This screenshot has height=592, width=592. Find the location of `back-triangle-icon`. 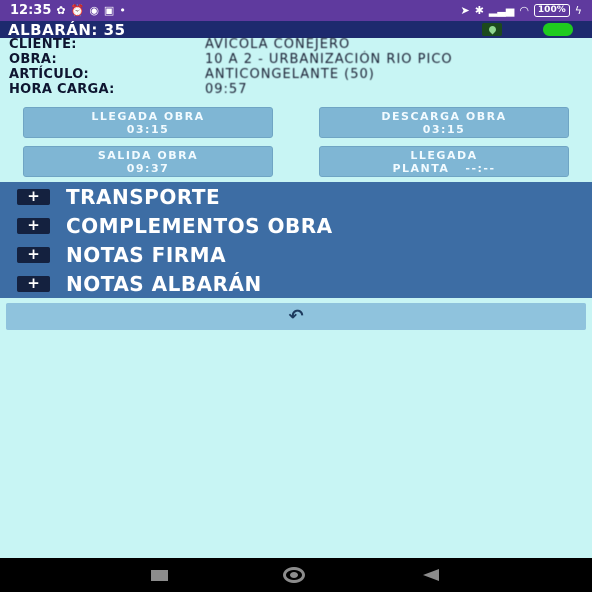

back-triangle-icon is located at coordinates (431, 575).